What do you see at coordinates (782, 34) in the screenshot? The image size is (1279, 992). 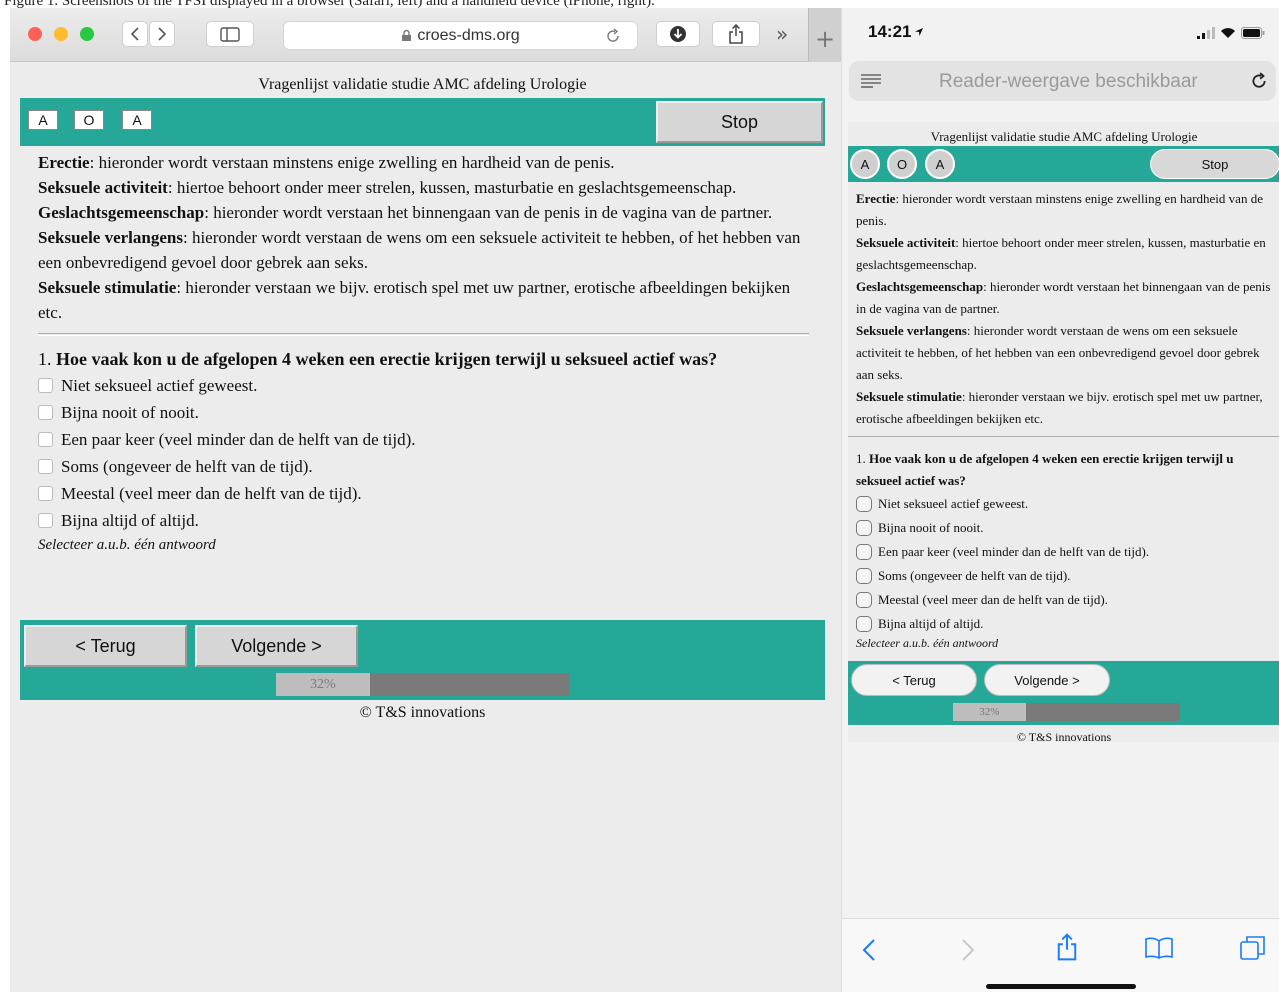 I see `overflow-icon: »` at bounding box center [782, 34].